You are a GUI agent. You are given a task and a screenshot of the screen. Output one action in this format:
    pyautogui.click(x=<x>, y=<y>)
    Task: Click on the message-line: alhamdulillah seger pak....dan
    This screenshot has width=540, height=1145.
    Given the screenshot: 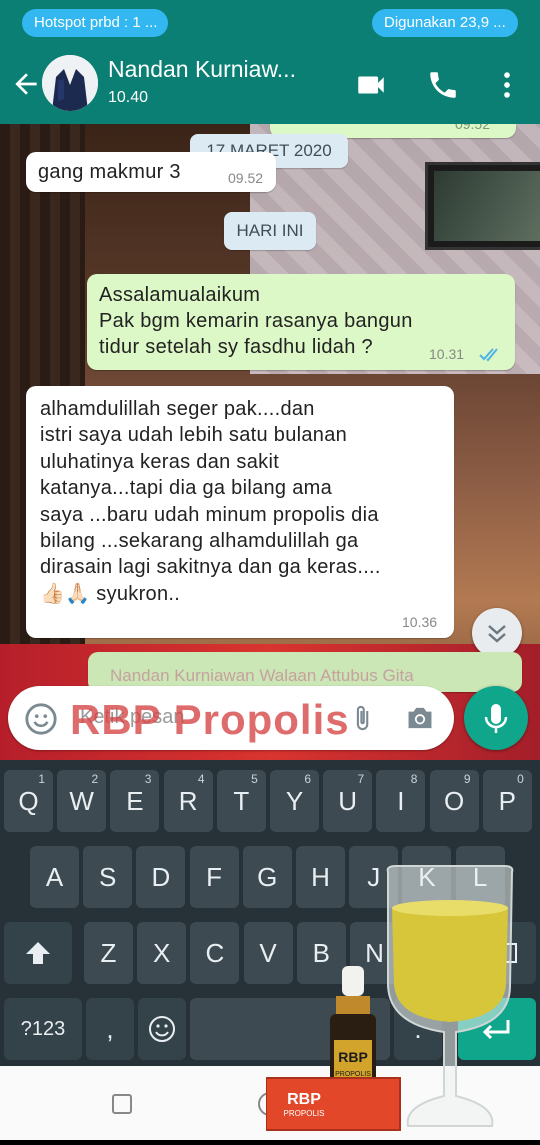 What is the action you would take?
    pyautogui.click(x=177, y=409)
    